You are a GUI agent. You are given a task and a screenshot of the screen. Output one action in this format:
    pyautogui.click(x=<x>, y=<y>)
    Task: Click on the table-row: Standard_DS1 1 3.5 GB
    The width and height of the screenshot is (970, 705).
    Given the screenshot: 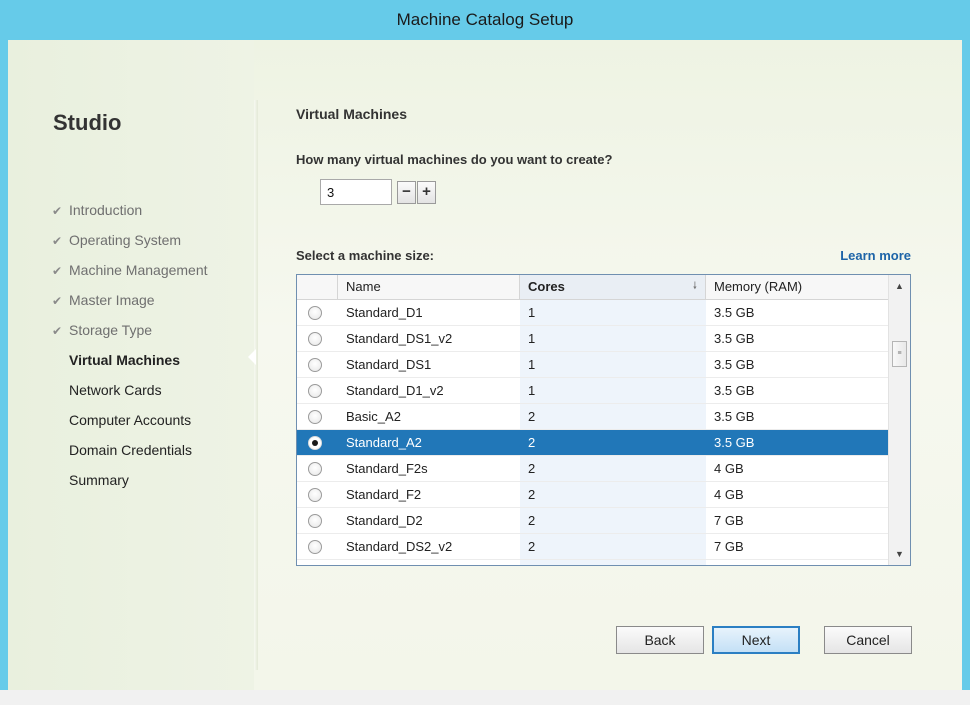 What is the action you would take?
    pyautogui.click(x=593, y=365)
    